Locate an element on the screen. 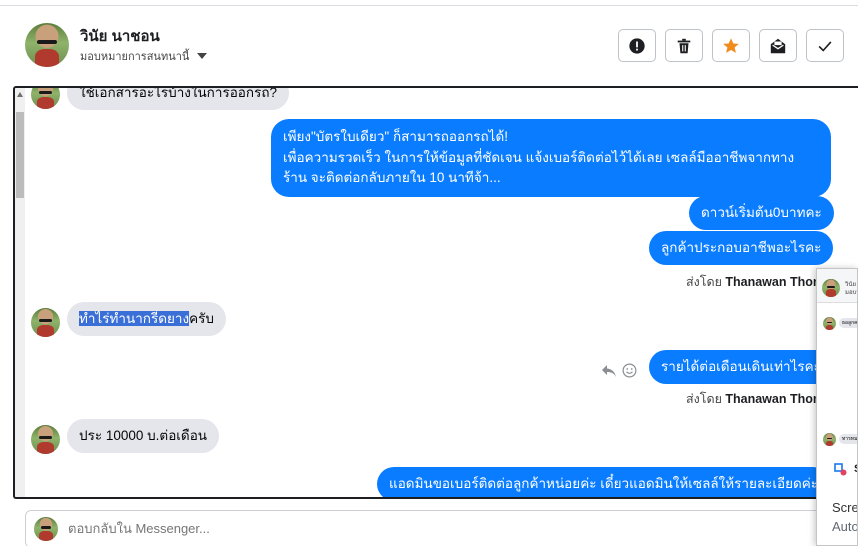 This screenshot has height=546, width=858. outgoing-message: ดาวน์เริ่มต้น0บาทคะ is located at coordinates (761, 213).